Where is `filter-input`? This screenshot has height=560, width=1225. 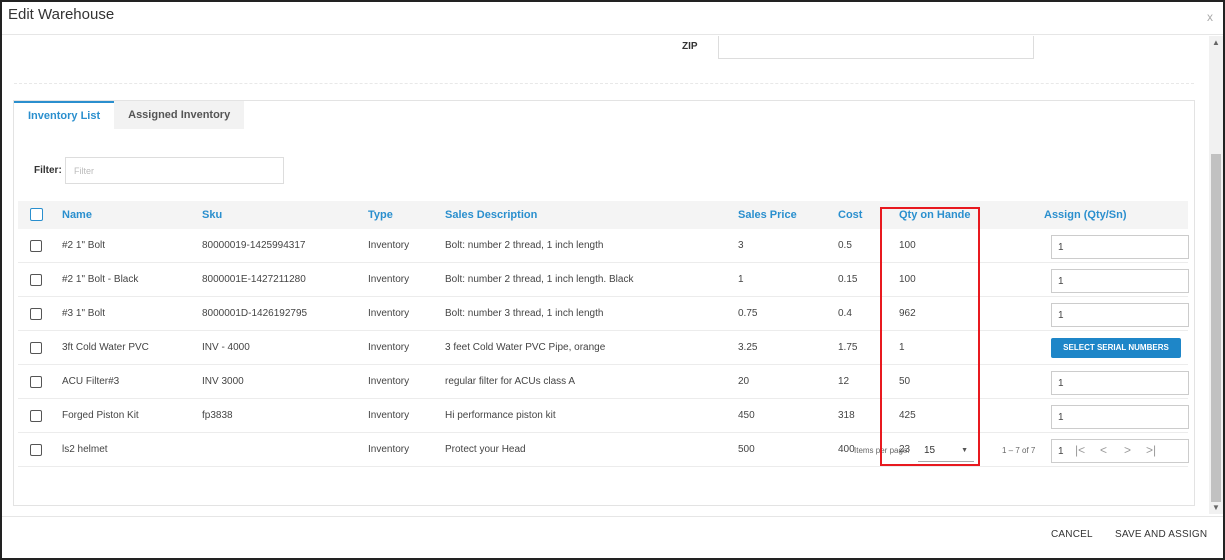
filter-input is located at coordinates (174, 170).